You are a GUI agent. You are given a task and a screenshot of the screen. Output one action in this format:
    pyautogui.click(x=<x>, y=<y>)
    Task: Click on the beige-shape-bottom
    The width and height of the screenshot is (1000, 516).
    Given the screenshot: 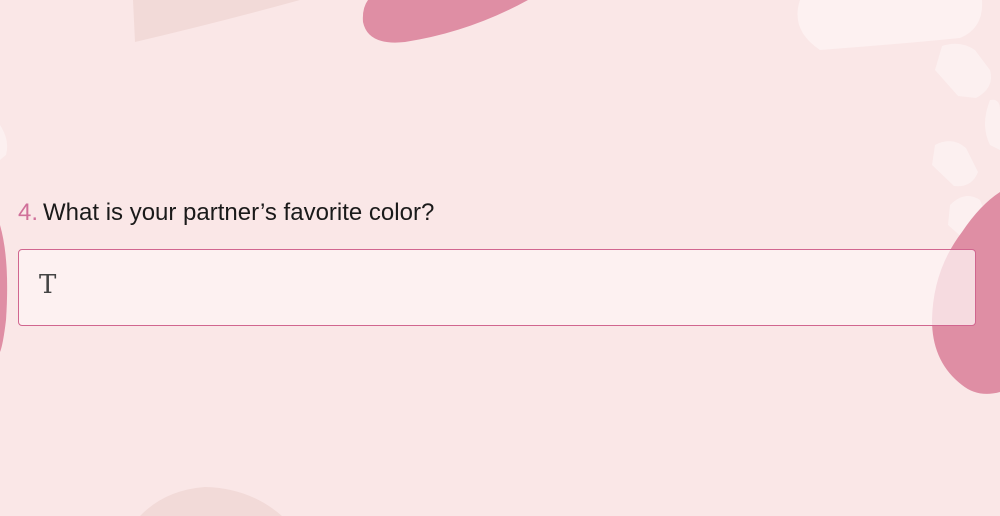 What is the action you would take?
    pyautogui.click(x=211, y=501)
    